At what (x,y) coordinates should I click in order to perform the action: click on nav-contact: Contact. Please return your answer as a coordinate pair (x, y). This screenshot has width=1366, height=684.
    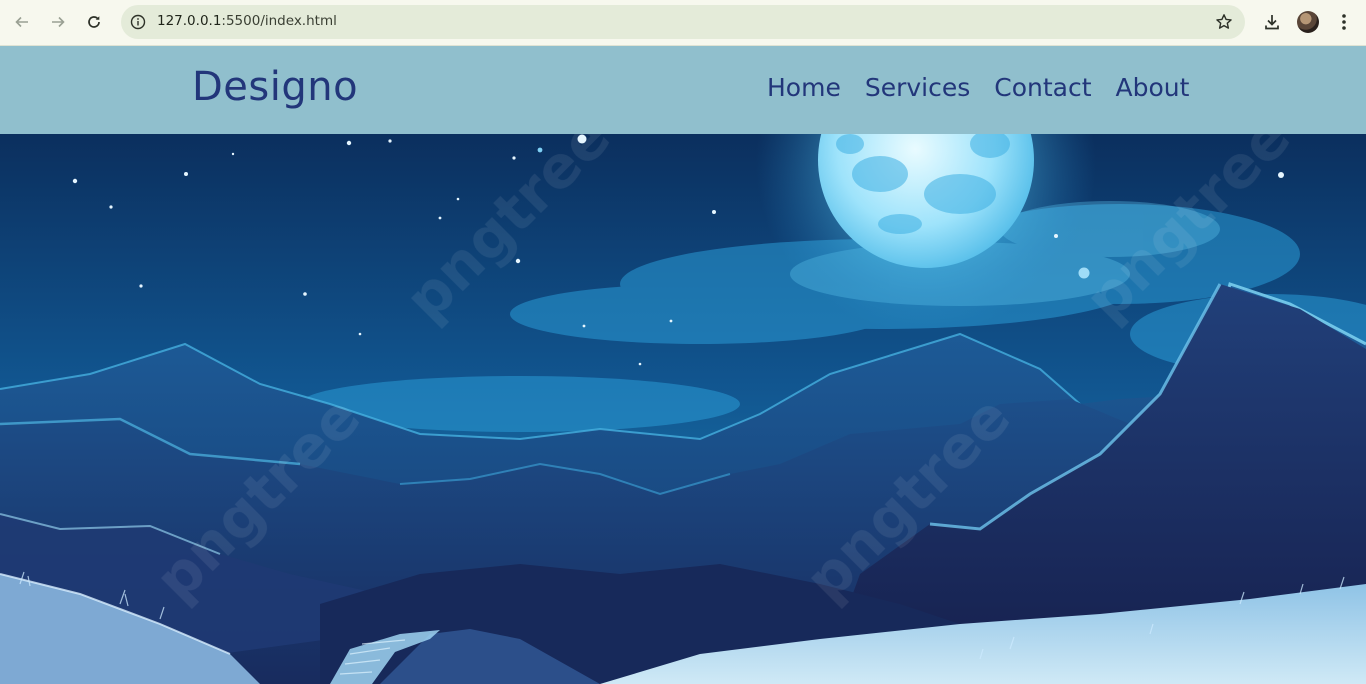
    Looking at the image, I should click on (1042, 87).